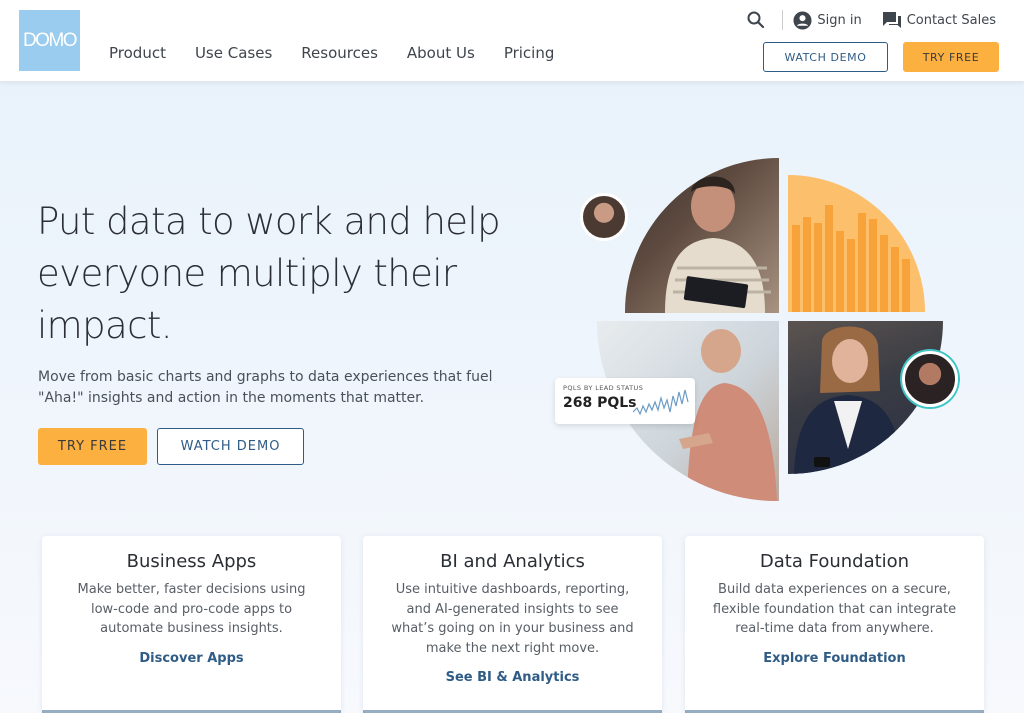  I want to click on nav-resources: Resources, so click(339, 53).